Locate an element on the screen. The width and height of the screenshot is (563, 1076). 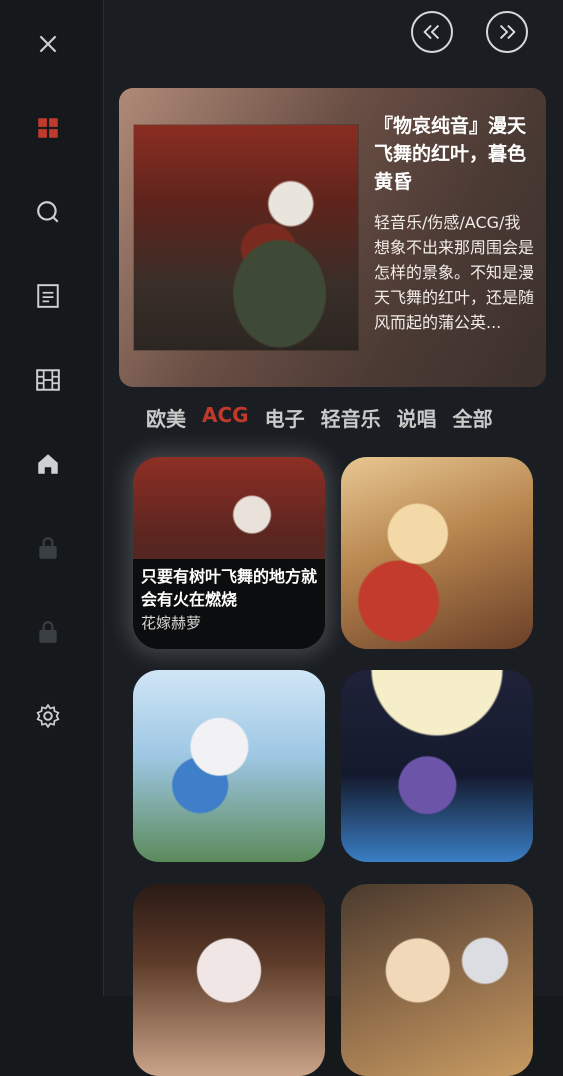
card-caption: 只要有树叶飞舞的地方就会有火在燃烧 花嫁赫萝 is located at coordinates (229, 604).